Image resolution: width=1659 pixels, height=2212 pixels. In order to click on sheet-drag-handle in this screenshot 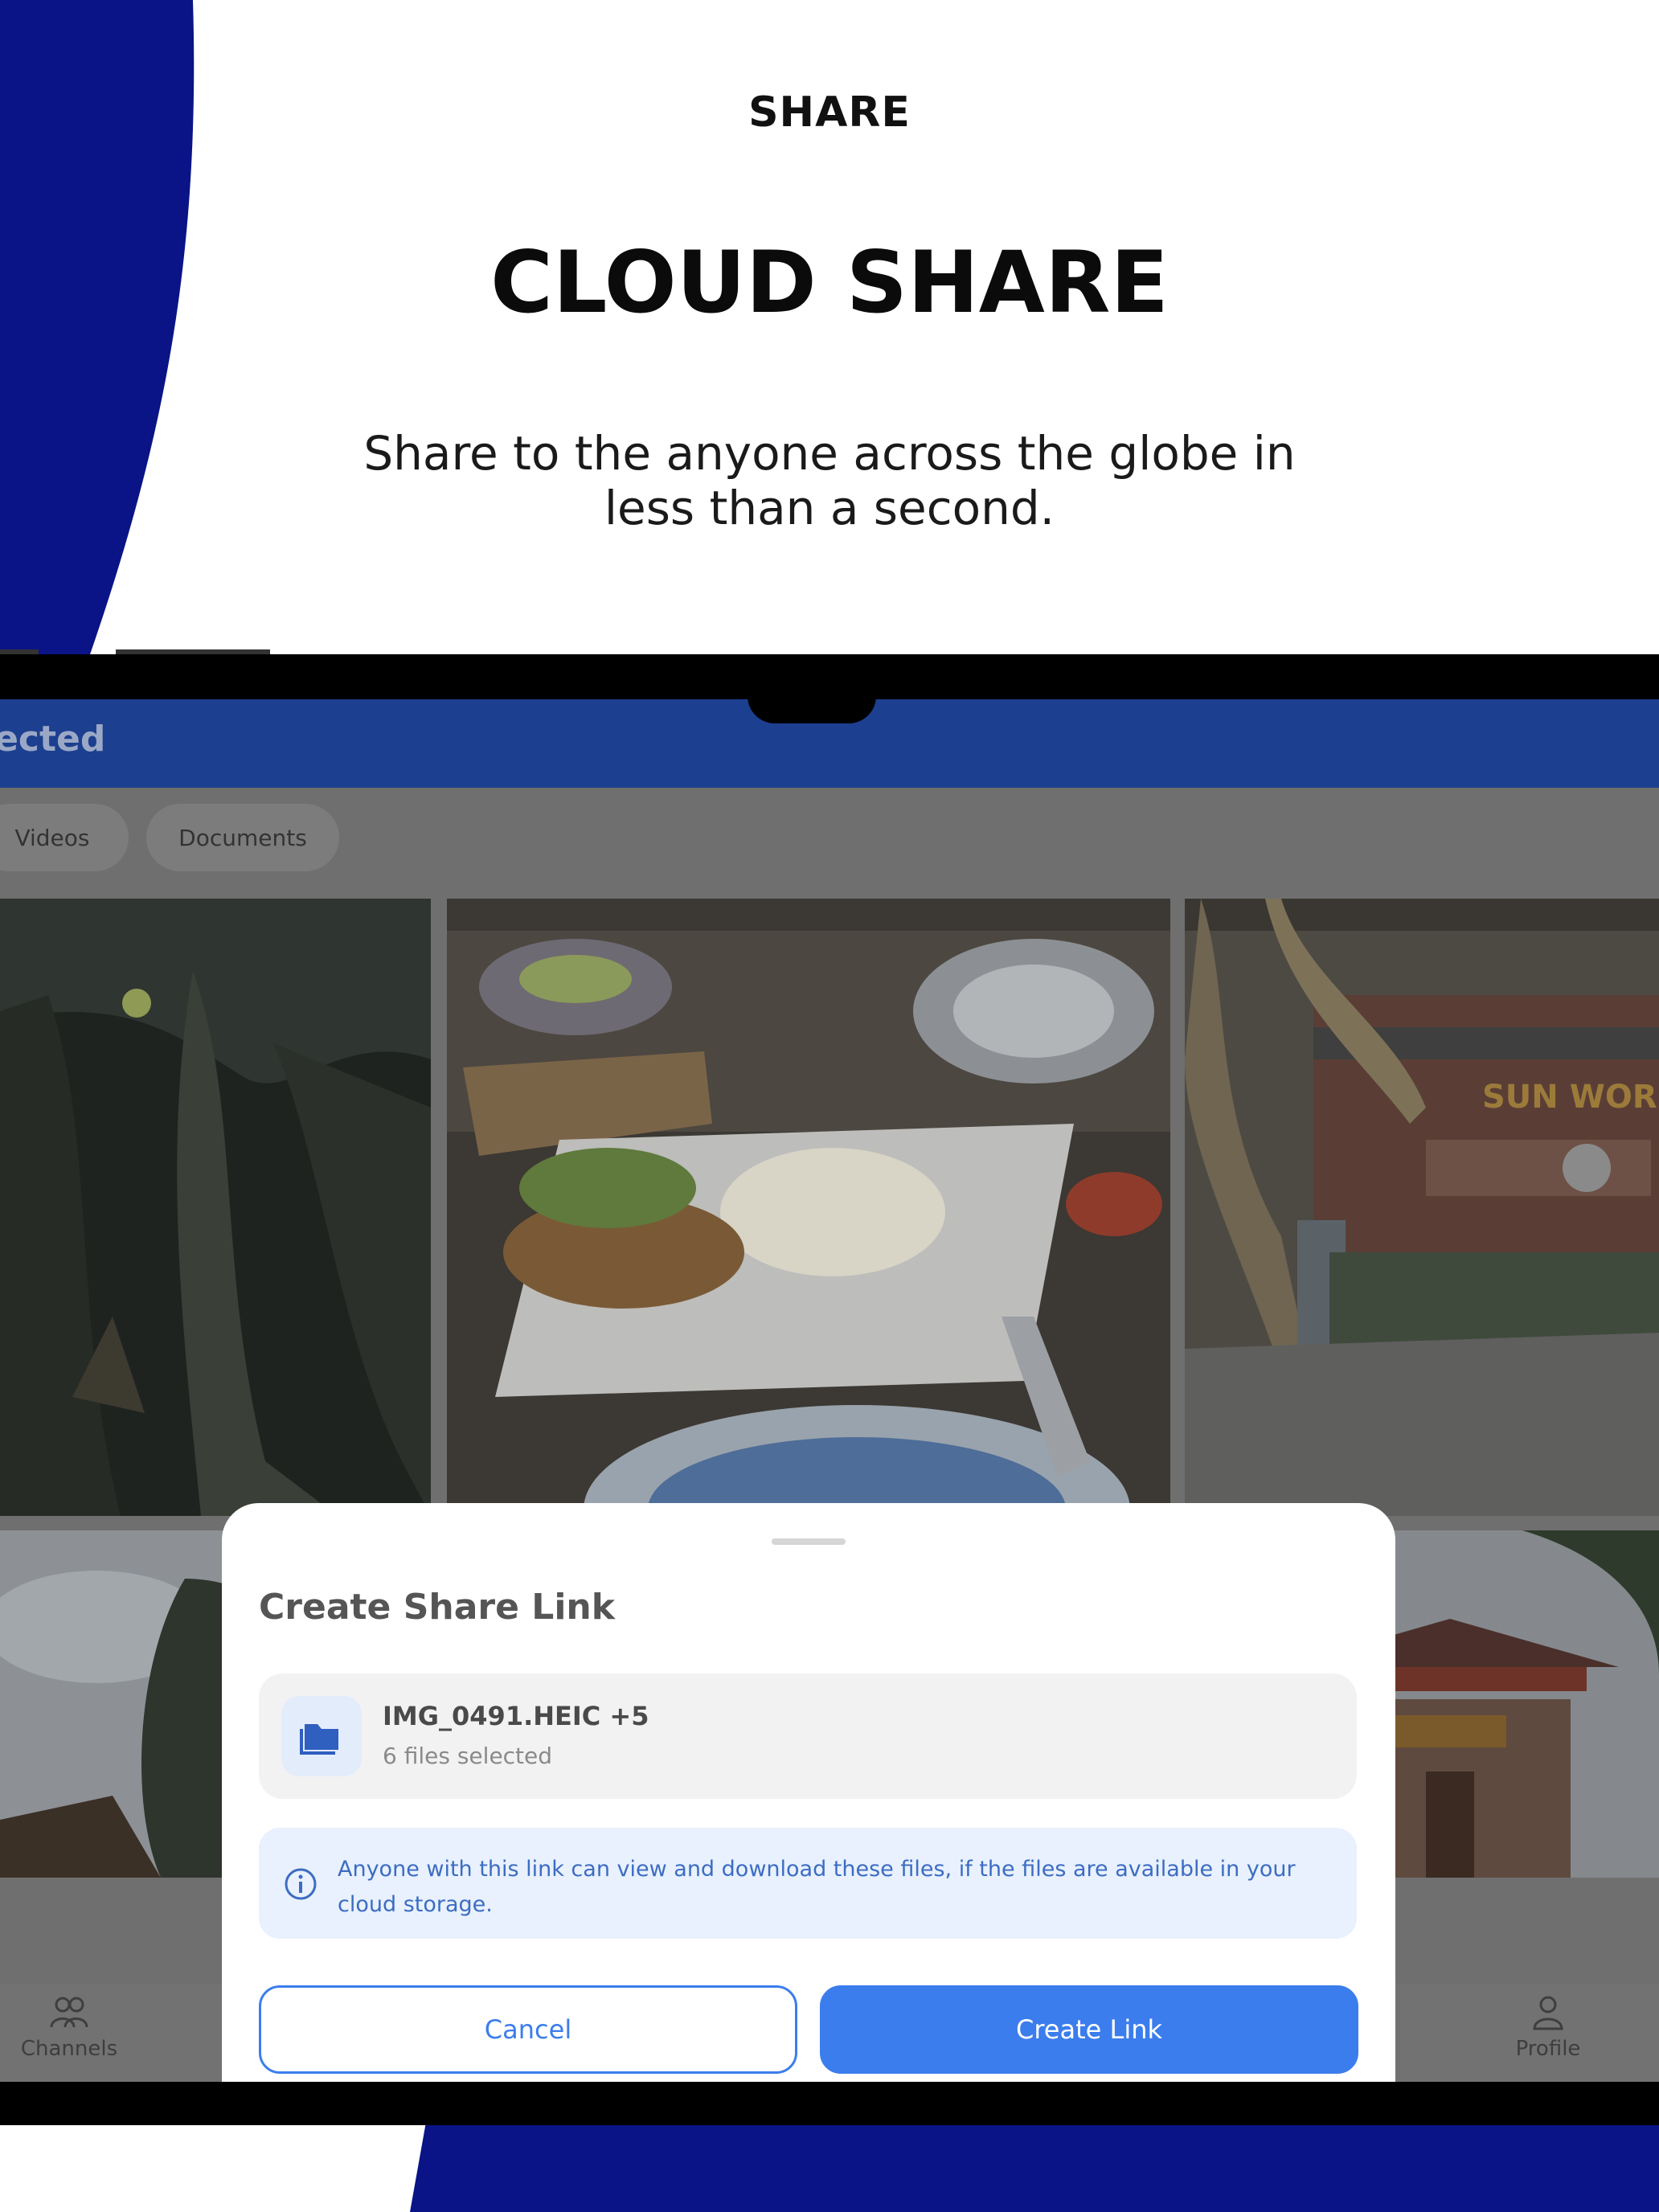, I will do `click(809, 1541)`.